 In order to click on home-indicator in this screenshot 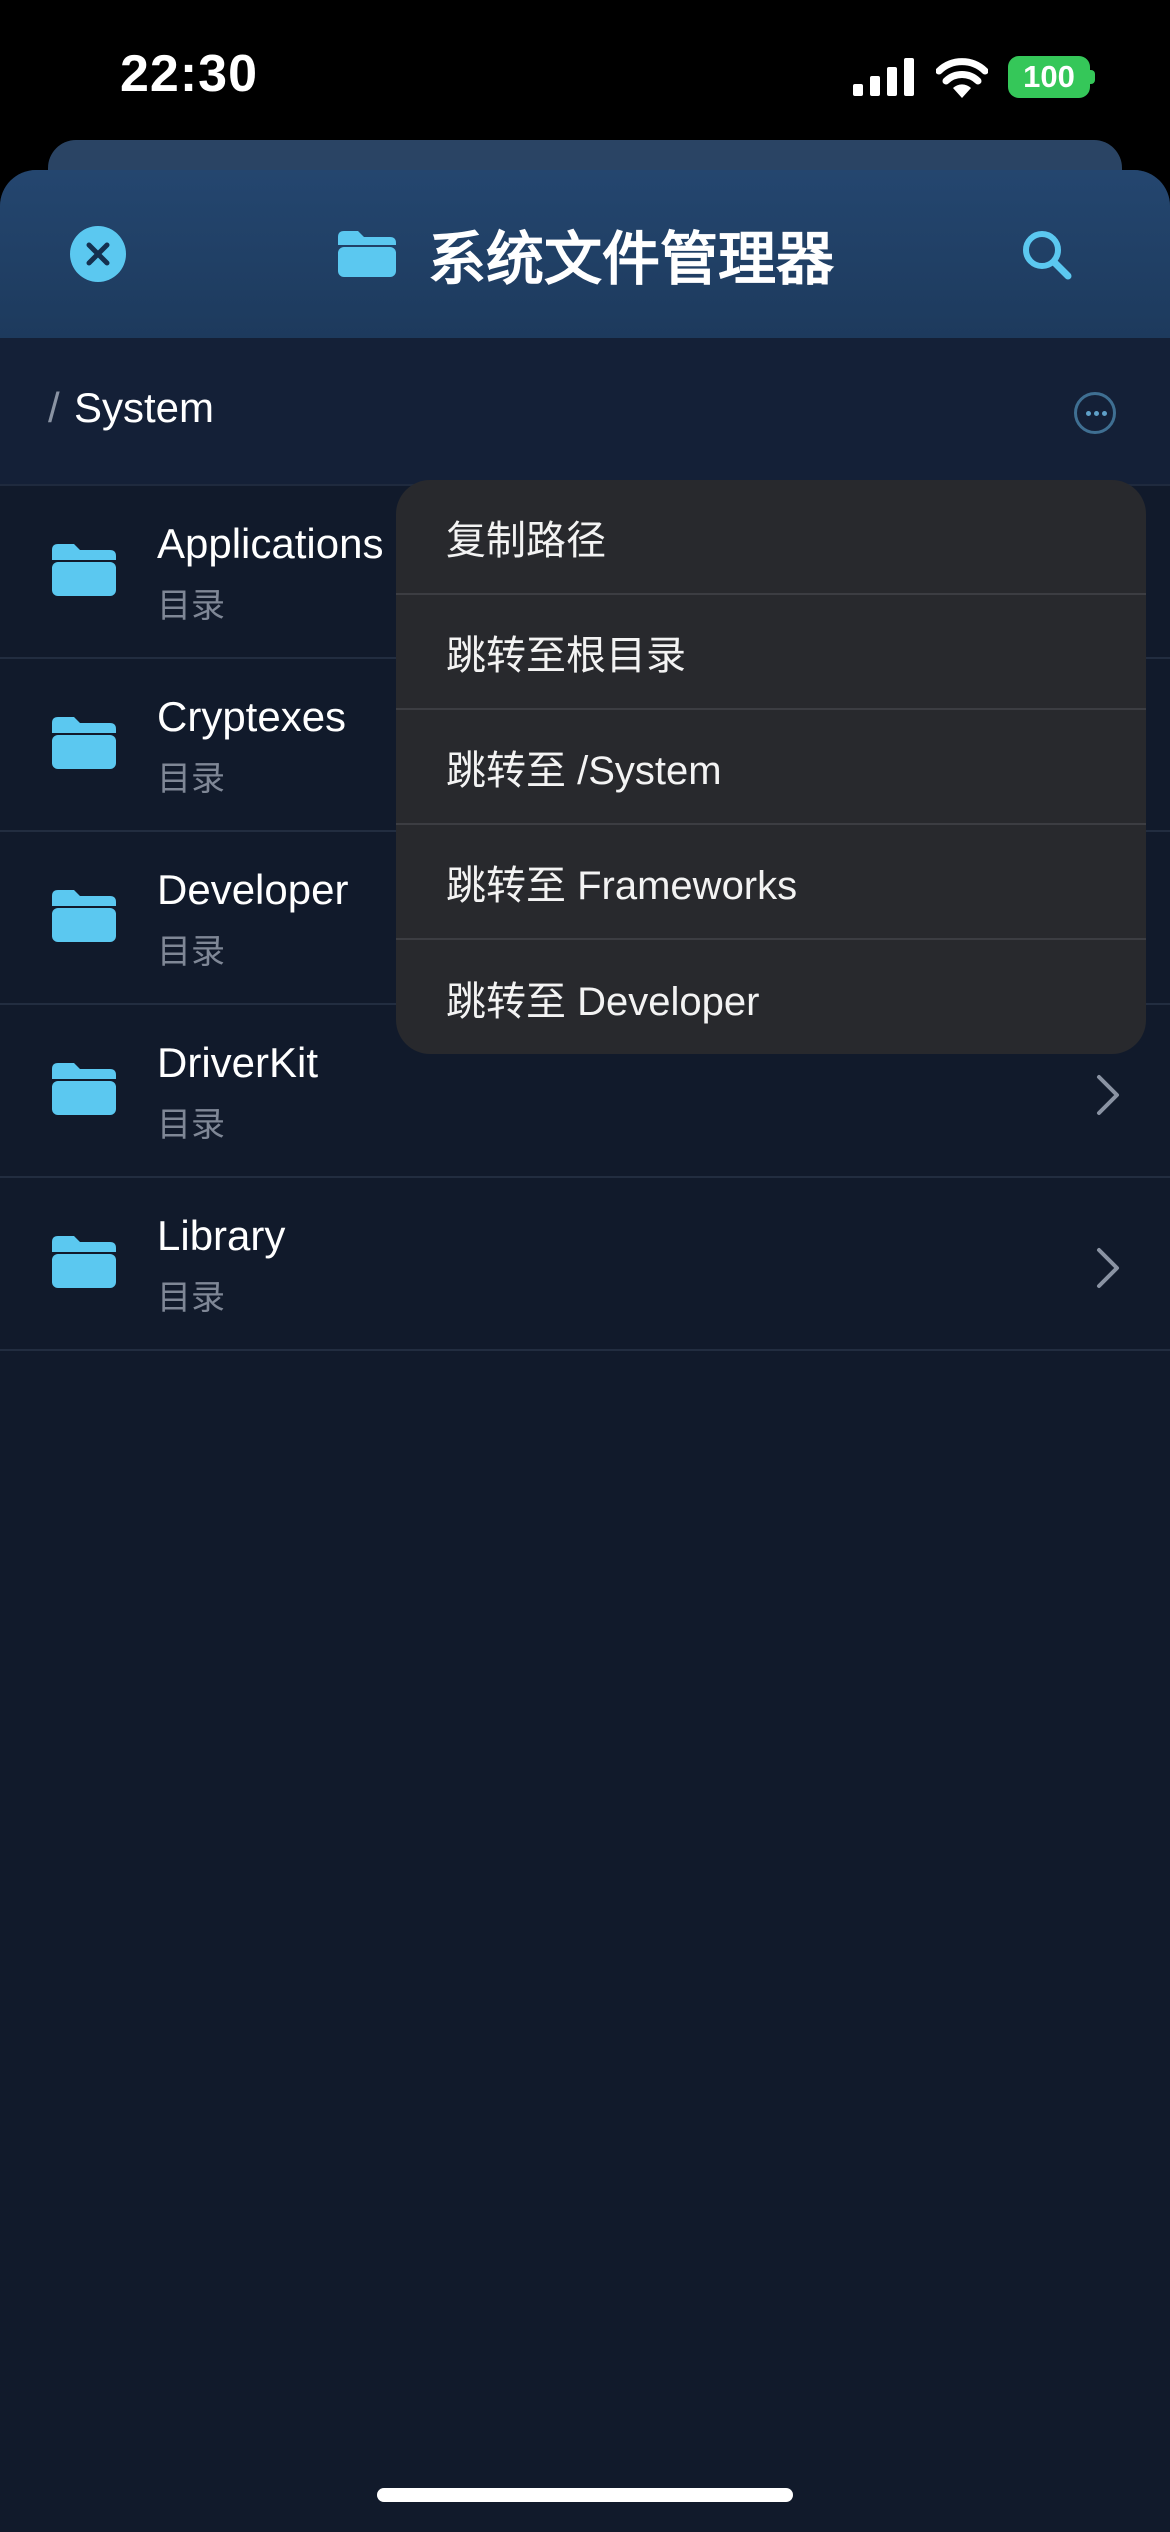, I will do `click(585, 2495)`.